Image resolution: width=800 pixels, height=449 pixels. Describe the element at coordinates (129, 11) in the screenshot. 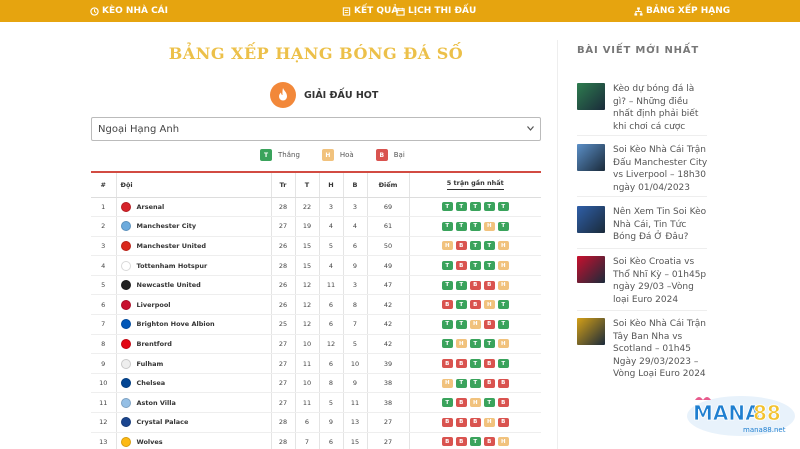

I see `nav-keo-nha-cai: KÈO NHÀ CÁI` at that location.